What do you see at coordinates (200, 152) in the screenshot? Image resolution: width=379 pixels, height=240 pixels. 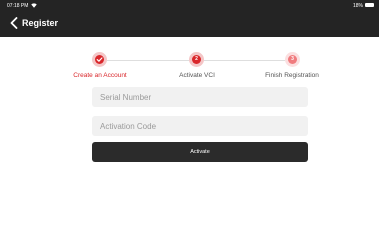 I see `activate-button: Activate` at bounding box center [200, 152].